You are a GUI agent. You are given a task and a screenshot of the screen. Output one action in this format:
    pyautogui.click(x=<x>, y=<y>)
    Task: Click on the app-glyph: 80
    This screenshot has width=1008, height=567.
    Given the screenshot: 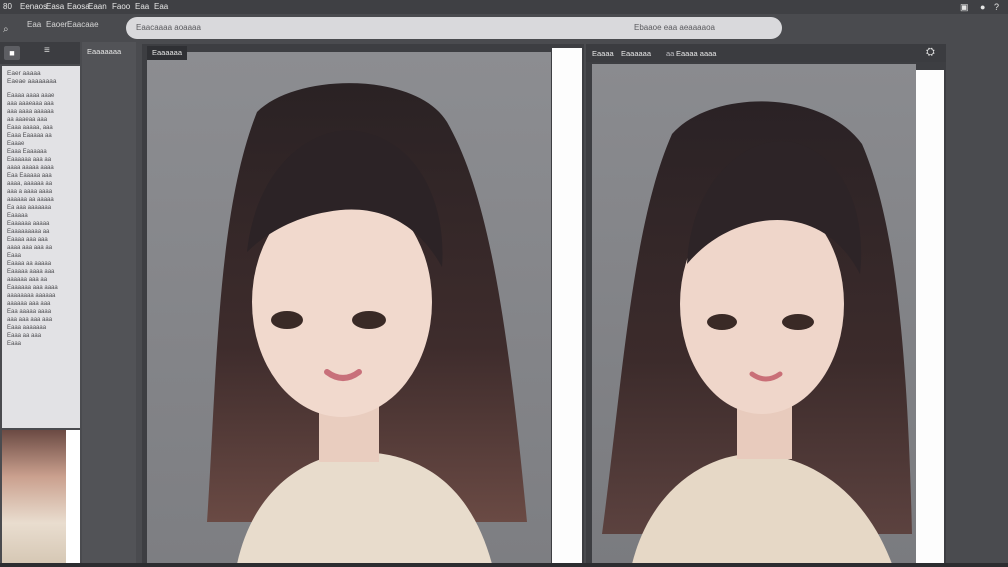 What is the action you would take?
    pyautogui.click(x=7, y=7)
    